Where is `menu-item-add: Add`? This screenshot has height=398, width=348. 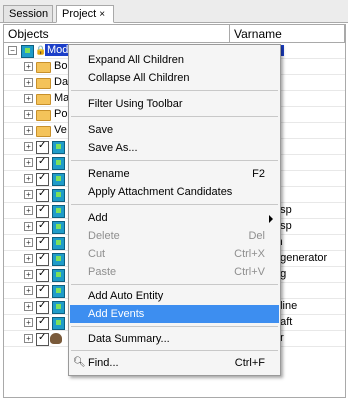 menu-item-add: Add is located at coordinates (174, 218).